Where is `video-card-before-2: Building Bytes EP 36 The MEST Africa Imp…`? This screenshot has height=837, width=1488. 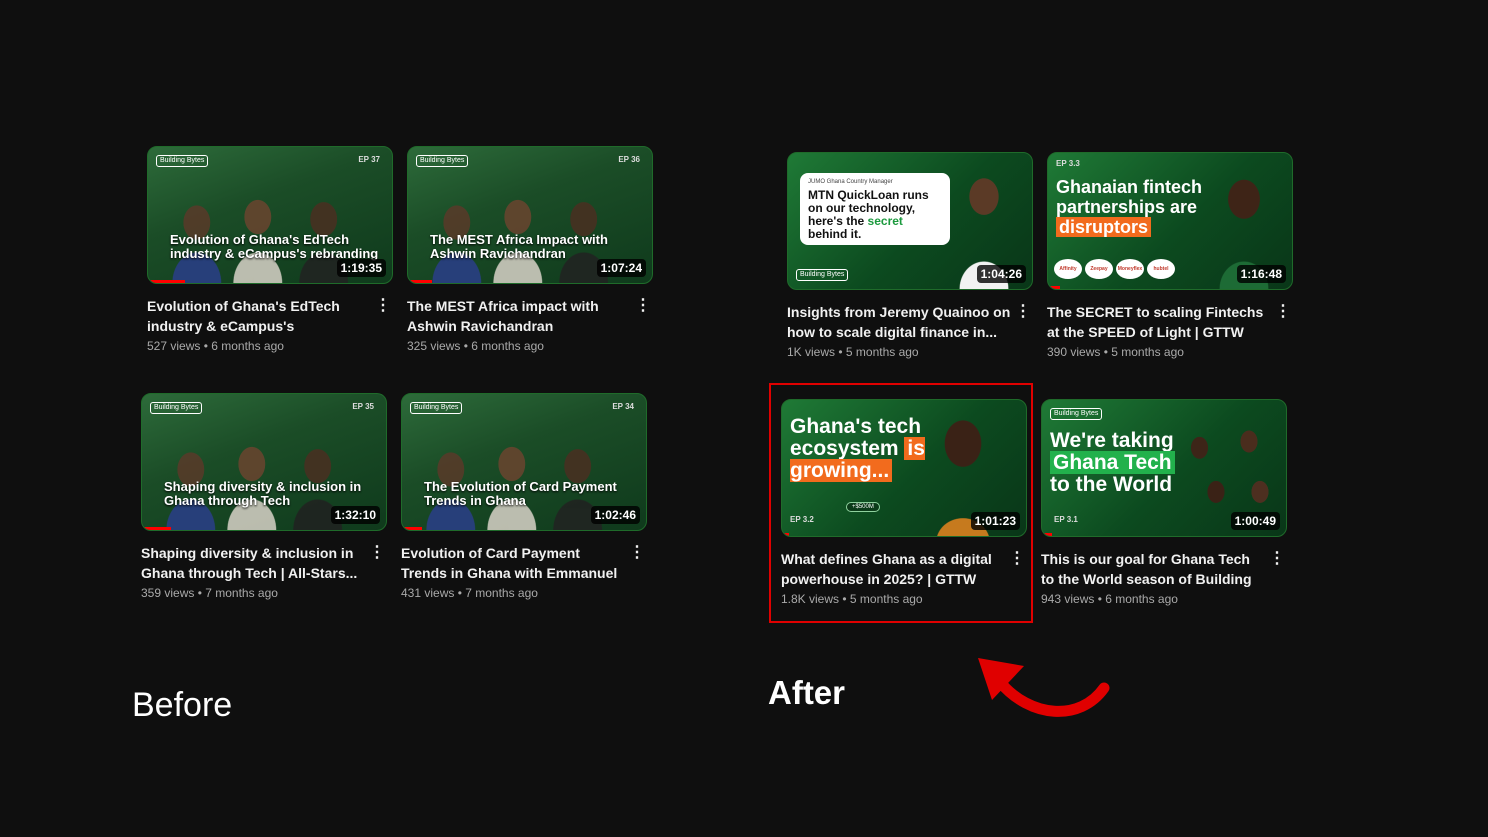
video-card-before-2: Building Bytes EP 36 The MEST Africa Imp… is located at coordinates (530, 249).